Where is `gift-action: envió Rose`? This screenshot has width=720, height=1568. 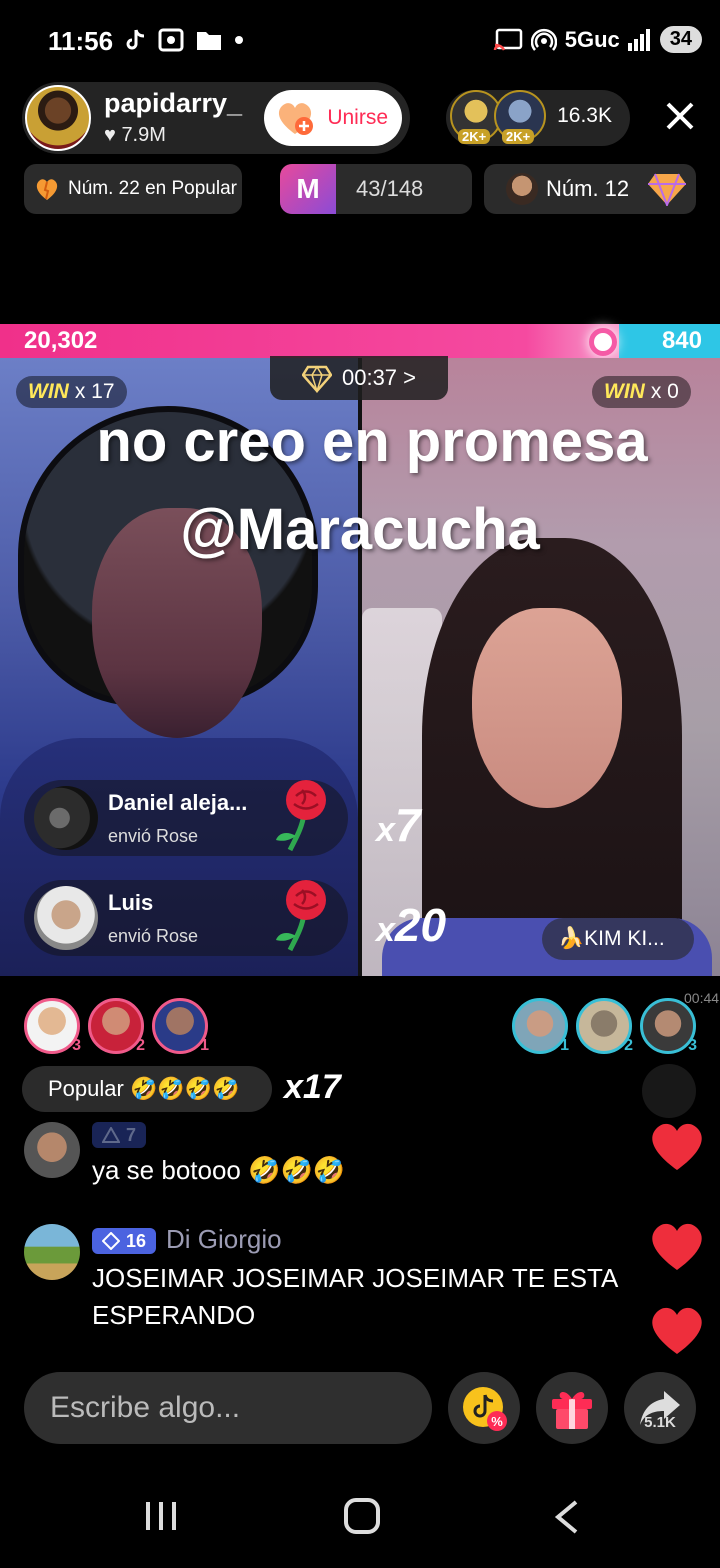
gift-action: envió Rose is located at coordinates (153, 836).